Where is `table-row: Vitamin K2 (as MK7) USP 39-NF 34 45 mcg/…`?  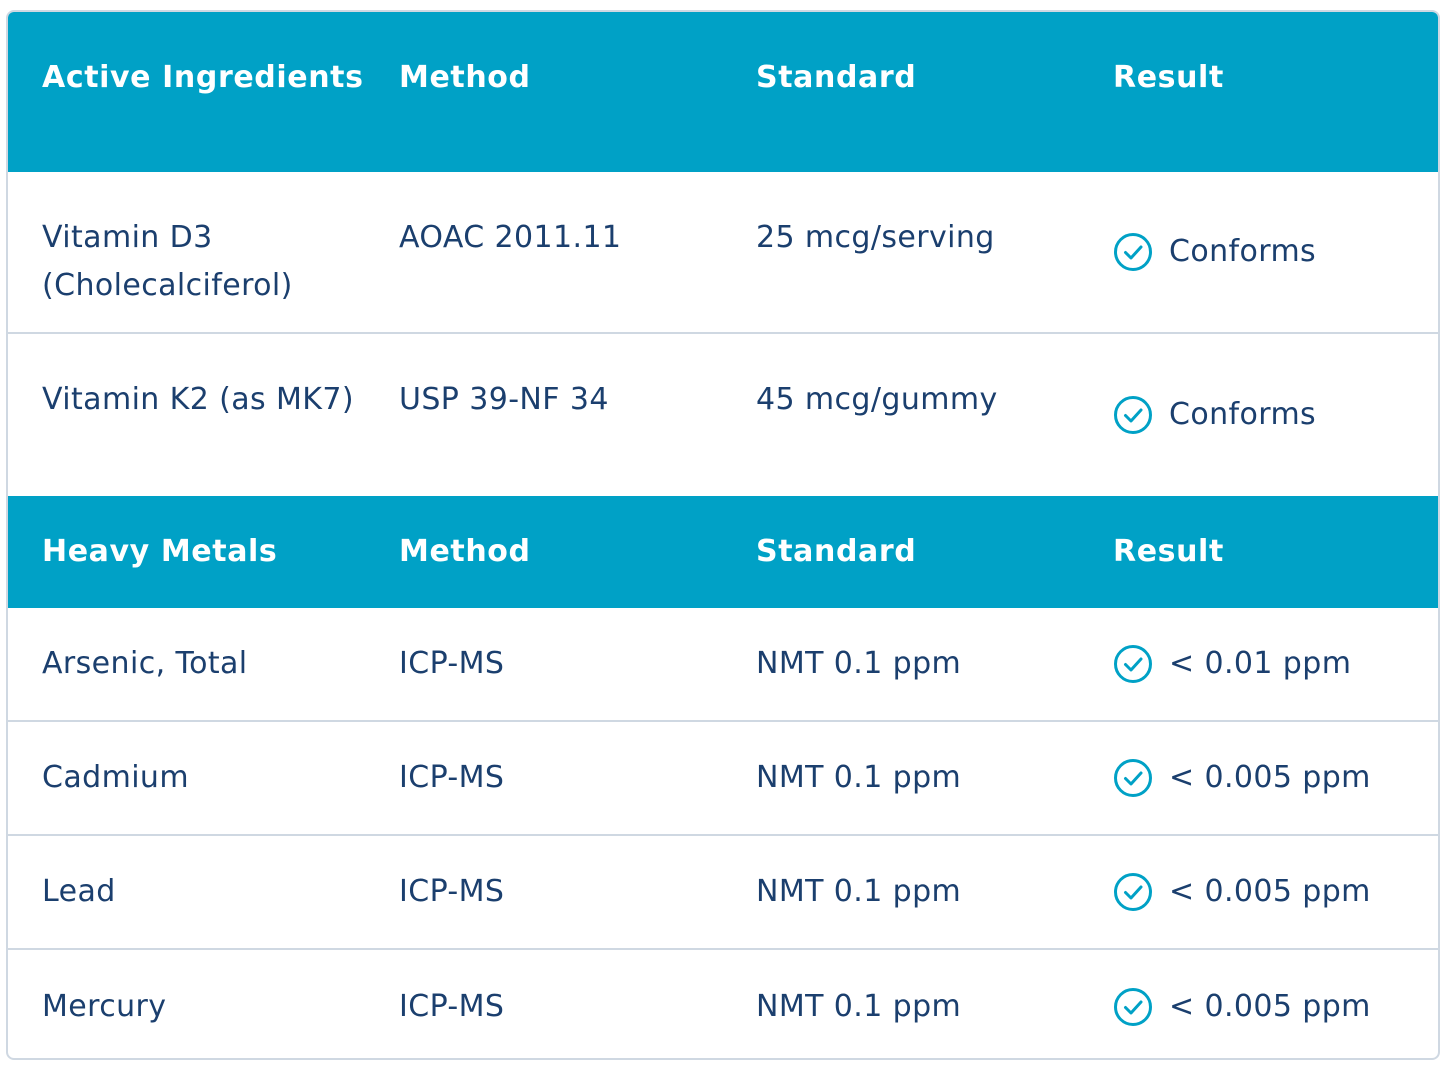
table-row: Vitamin K2 (as MK7) USP 39-NF 34 45 mcg/… is located at coordinates (723, 415).